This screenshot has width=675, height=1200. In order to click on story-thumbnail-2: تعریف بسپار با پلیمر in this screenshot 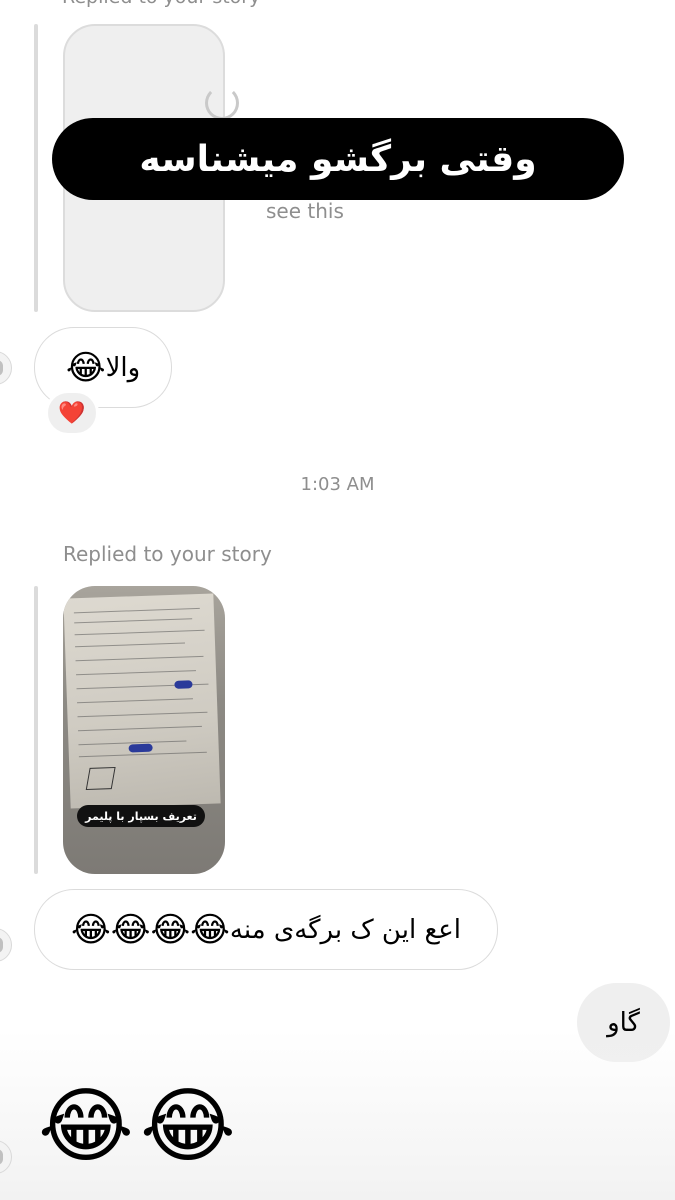, I will do `click(144, 730)`.